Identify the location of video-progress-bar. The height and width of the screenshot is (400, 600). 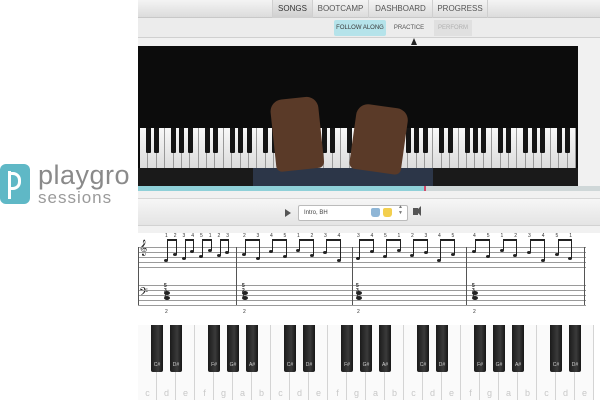
(369, 188).